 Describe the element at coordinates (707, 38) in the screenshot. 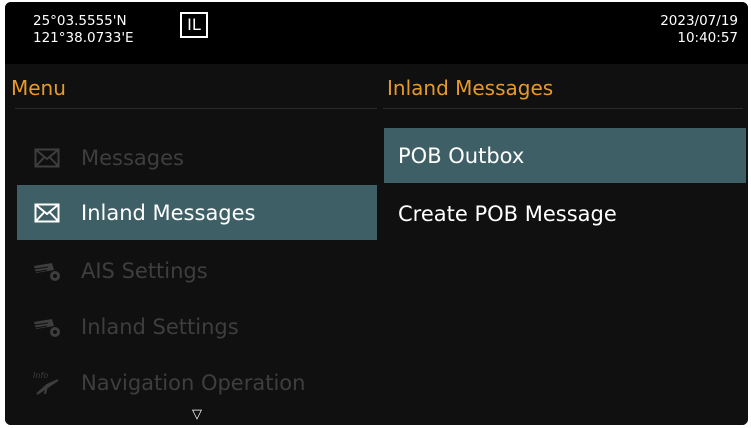

I see `time: 10:40:57` at that location.